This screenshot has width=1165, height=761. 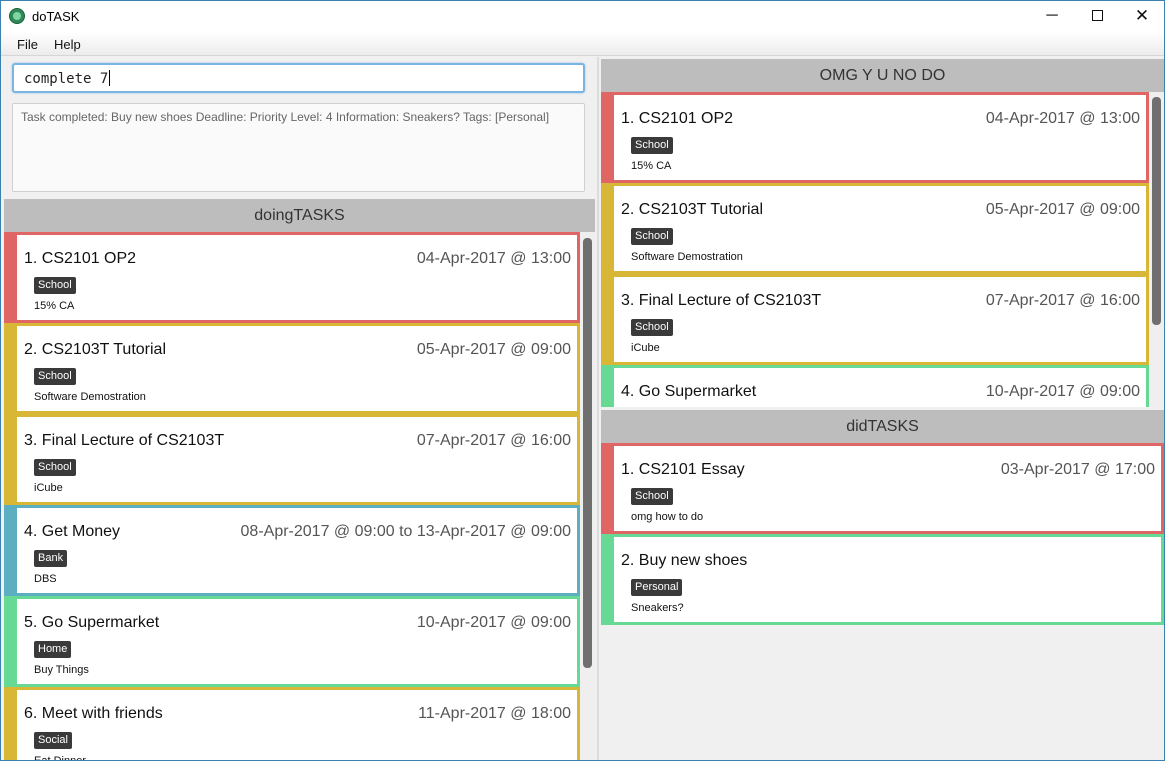 What do you see at coordinates (110, 78) in the screenshot?
I see `text-cursor` at bounding box center [110, 78].